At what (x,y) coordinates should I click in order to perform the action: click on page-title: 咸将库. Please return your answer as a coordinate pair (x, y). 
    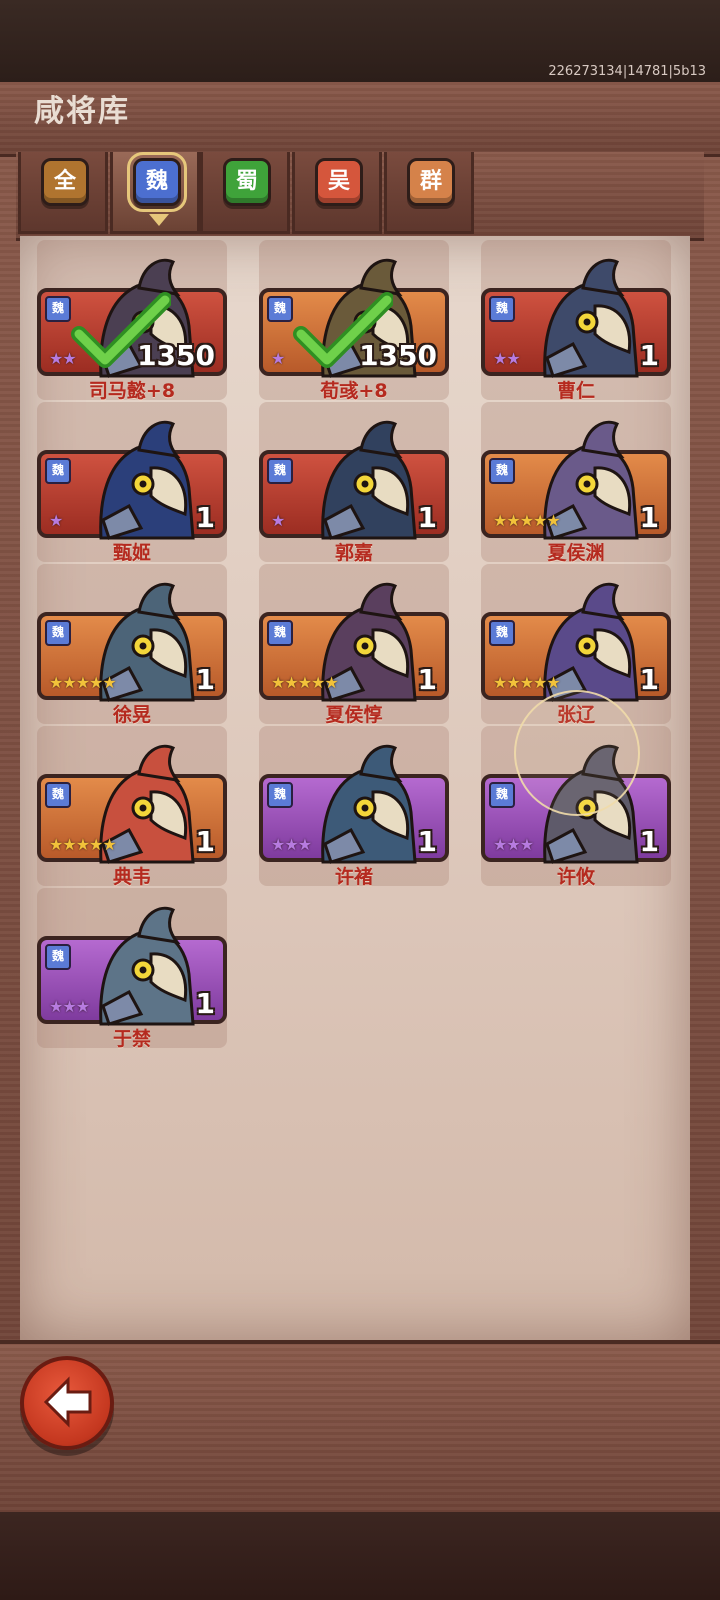
    Looking at the image, I should click on (82, 111).